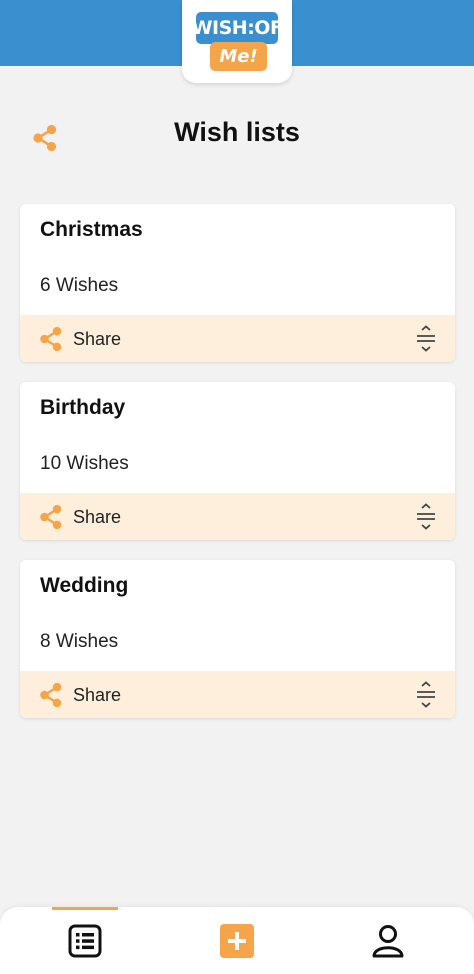 The width and height of the screenshot is (474, 974). I want to click on logo-wordmark-top: WISH:OF, so click(237, 28).